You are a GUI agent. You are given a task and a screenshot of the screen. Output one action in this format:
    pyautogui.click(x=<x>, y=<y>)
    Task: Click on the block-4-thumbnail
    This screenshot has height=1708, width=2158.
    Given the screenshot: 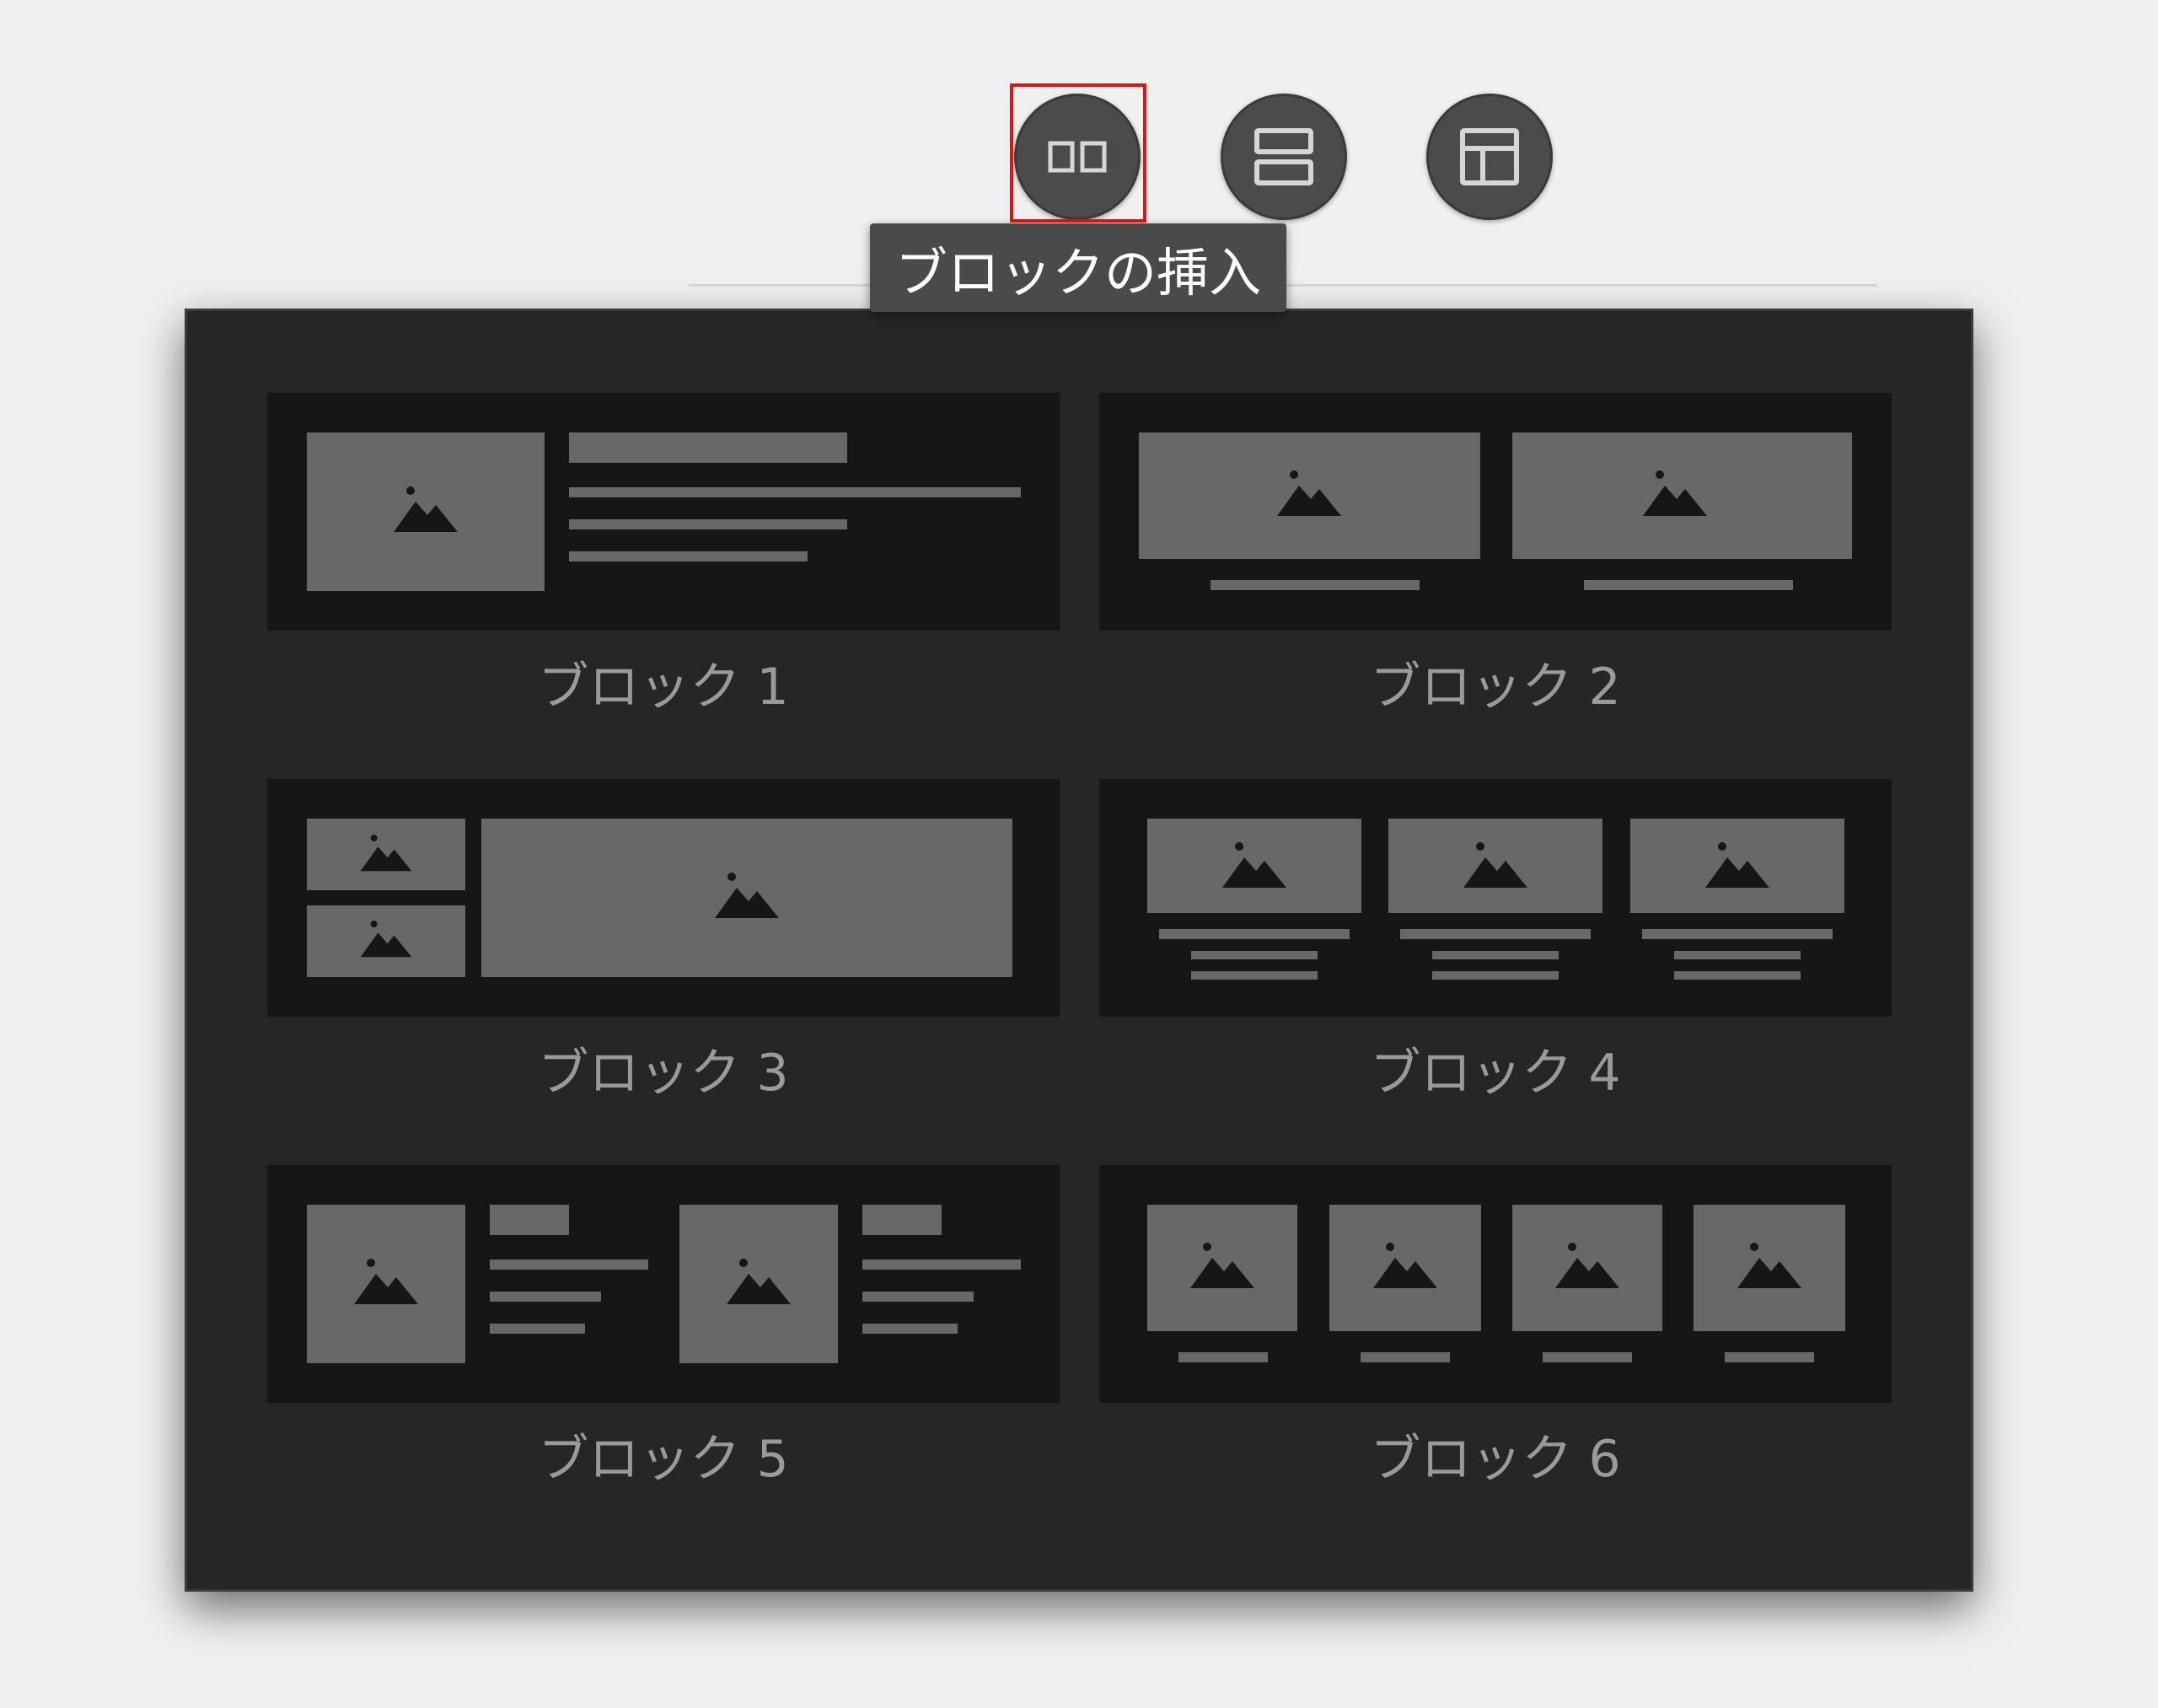 What is the action you would take?
    pyautogui.click(x=1495, y=898)
    